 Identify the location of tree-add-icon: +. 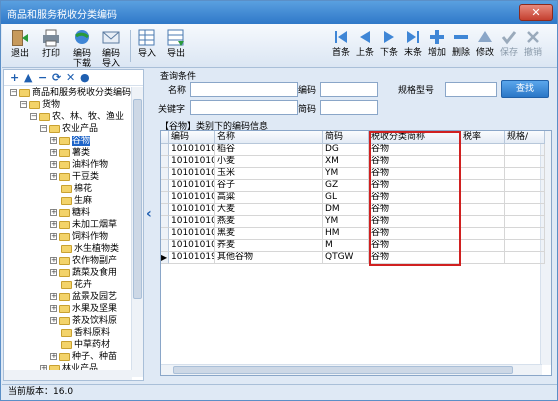
(14, 77).